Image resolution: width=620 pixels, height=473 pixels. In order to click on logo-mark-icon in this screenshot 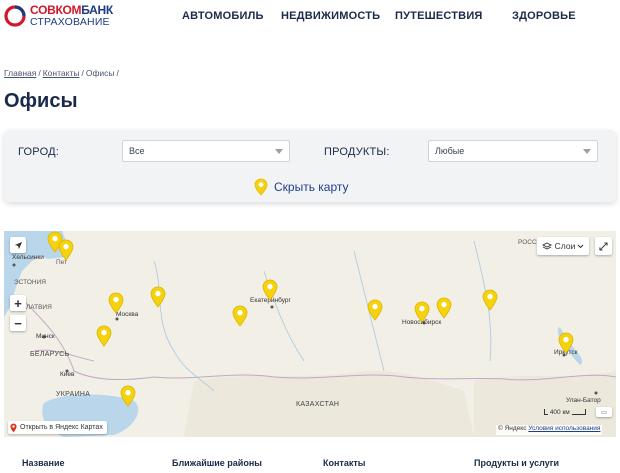, I will do `click(15, 16)`.